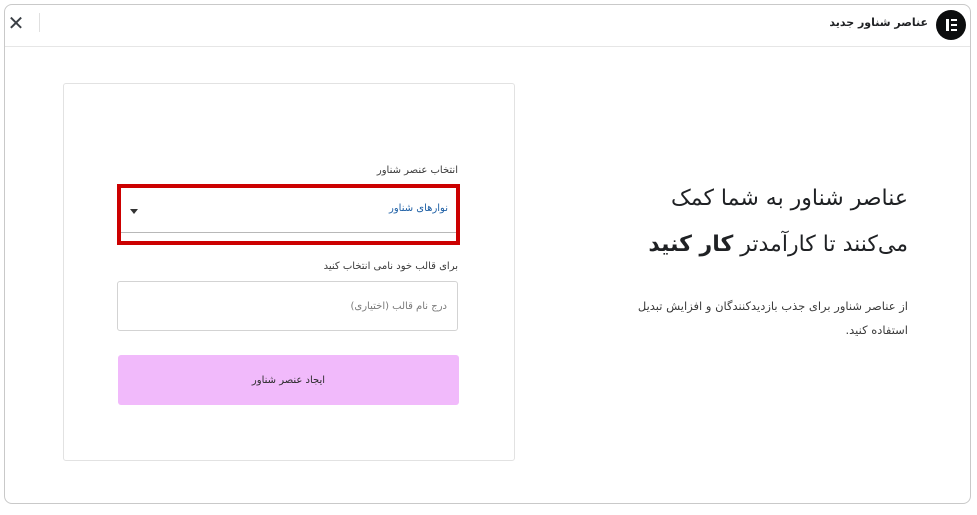 This screenshot has width=977, height=515. What do you see at coordinates (691, 244) in the screenshot?
I see `headline-line-2-bold: کار کنید` at bounding box center [691, 244].